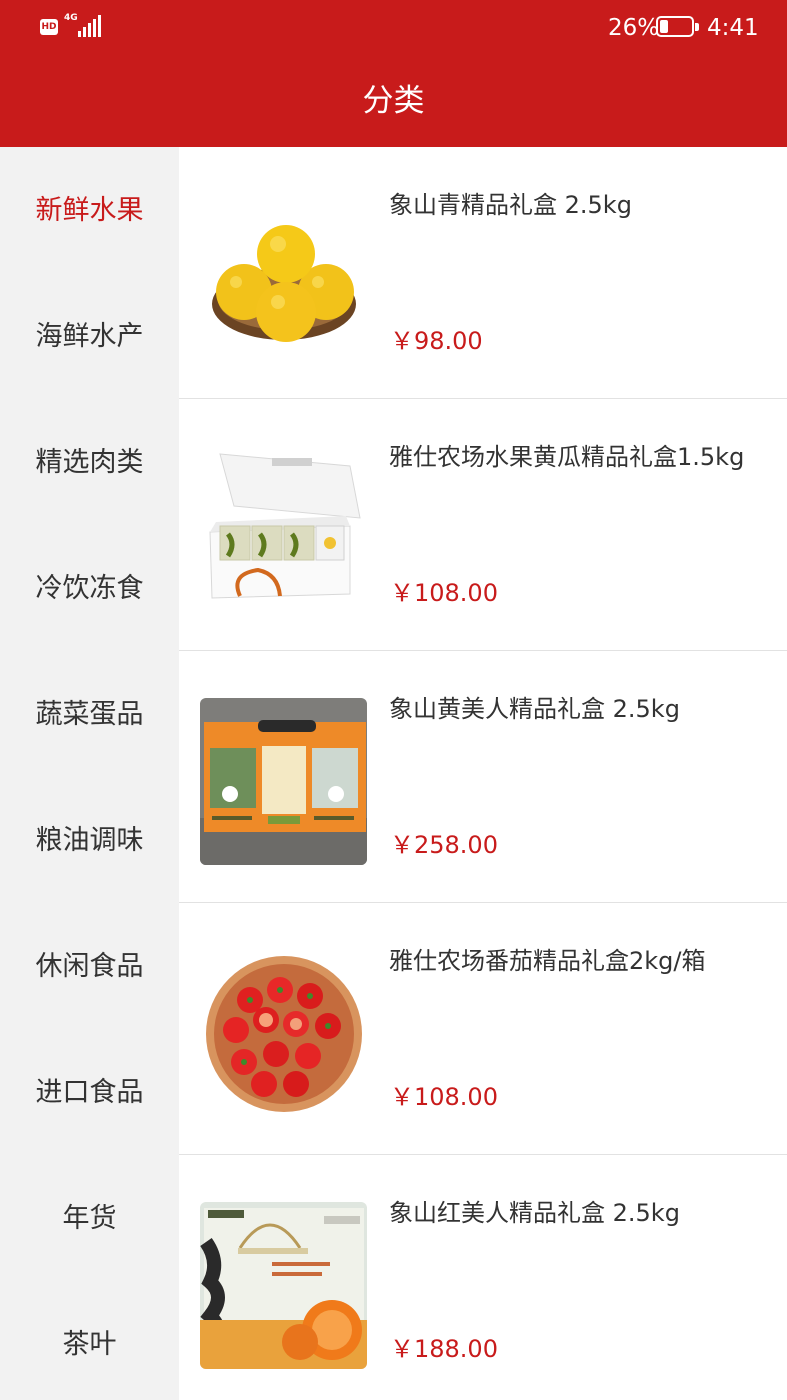 The height and width of the screenshot is (1400, 787). I want to click on product-name: 雅仕农场番茄精品礼盒2kg/箱, so click(547, 961).